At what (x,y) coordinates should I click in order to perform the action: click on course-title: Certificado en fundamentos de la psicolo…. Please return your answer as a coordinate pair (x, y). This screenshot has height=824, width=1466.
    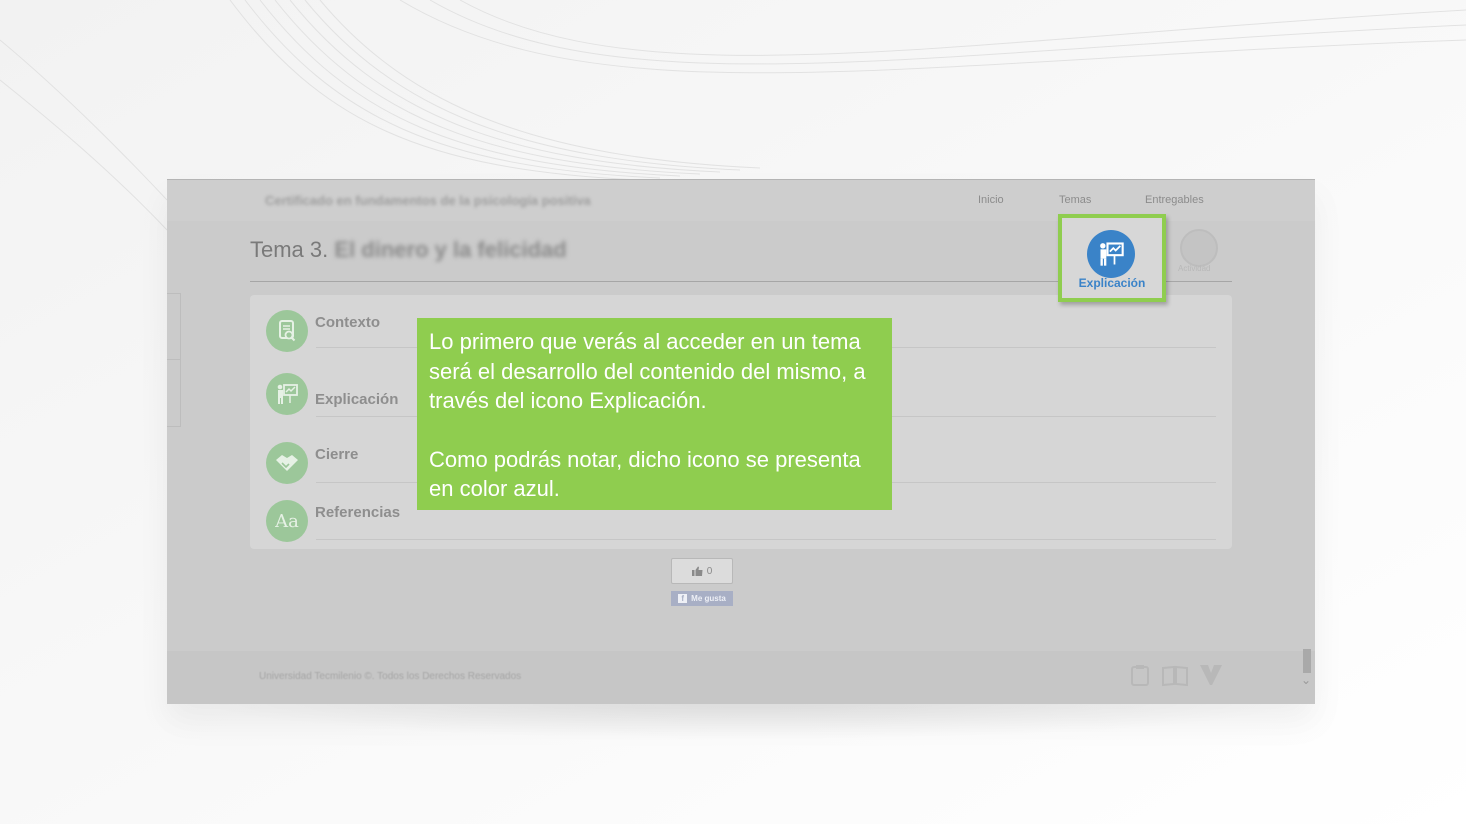
    Looking at the image, I should click on (428, 200).